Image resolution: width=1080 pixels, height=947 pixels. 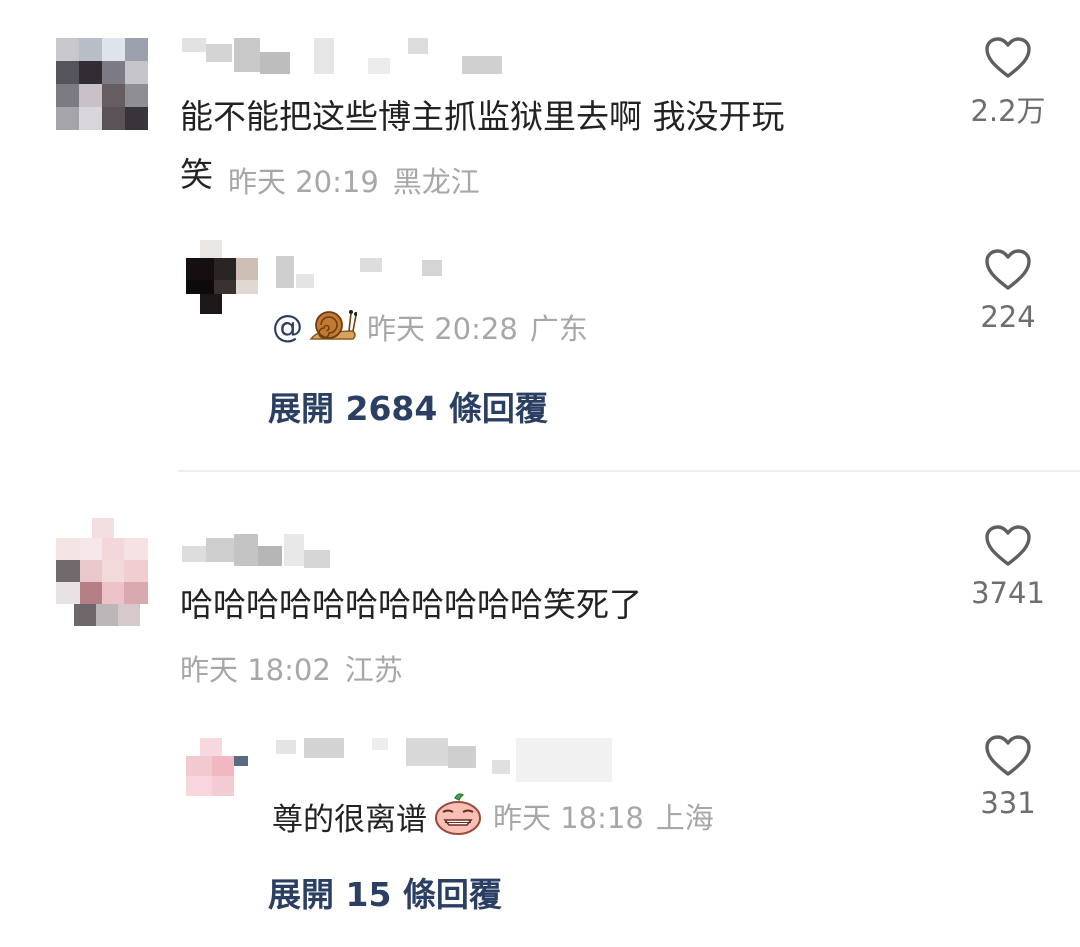 What do you see at coordinates (408, 406) in the screenshot?
I see `expand-replies-link: 展開 2684 條回覆` at bounding box center [408, 406].